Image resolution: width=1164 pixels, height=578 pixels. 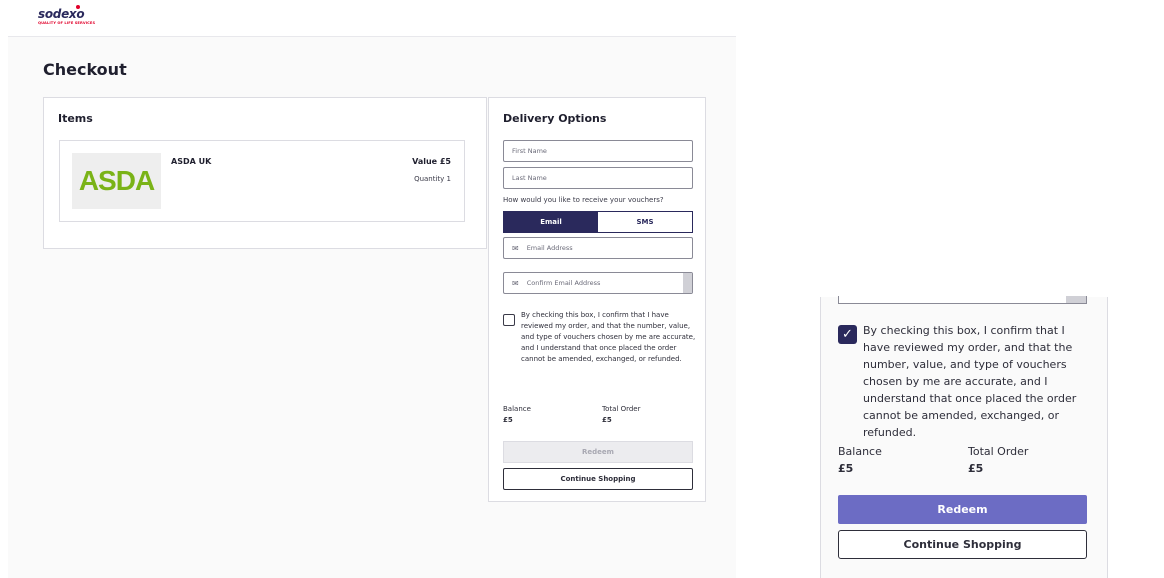 What do you see at coordinates (549, 248) in the screenshot?
I see `email-placeholder: Email Address` at bounding box center [549, 248].